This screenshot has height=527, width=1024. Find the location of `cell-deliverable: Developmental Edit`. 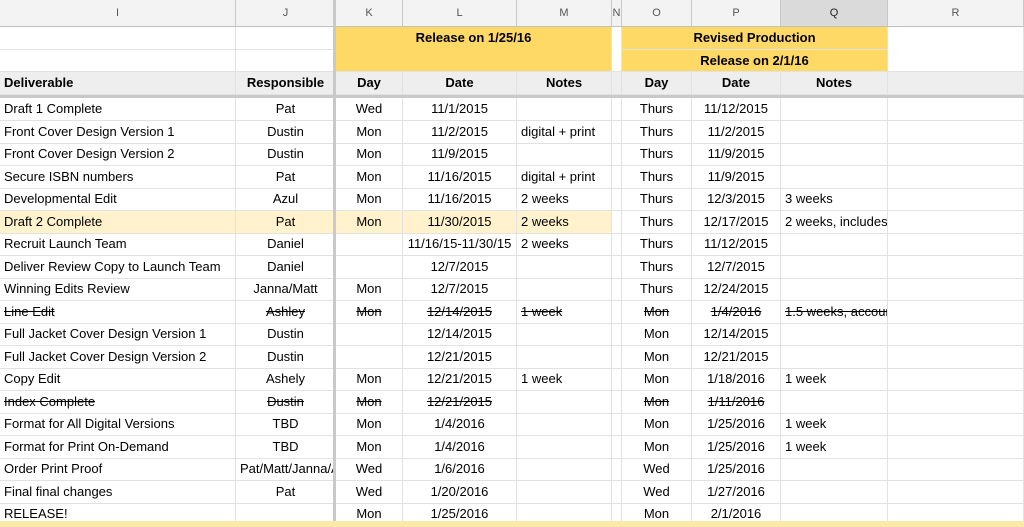

cell-deliverable: Developmental Edit is located at coordinates (118, 199).